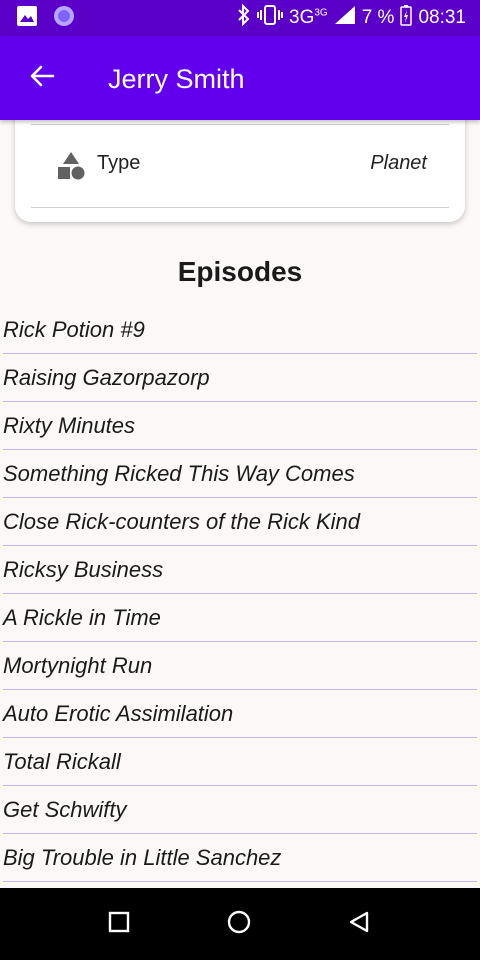 This screenshot has width=480, height=960. I want to click on list-item: A Rickle in Time, so click(240, 618).